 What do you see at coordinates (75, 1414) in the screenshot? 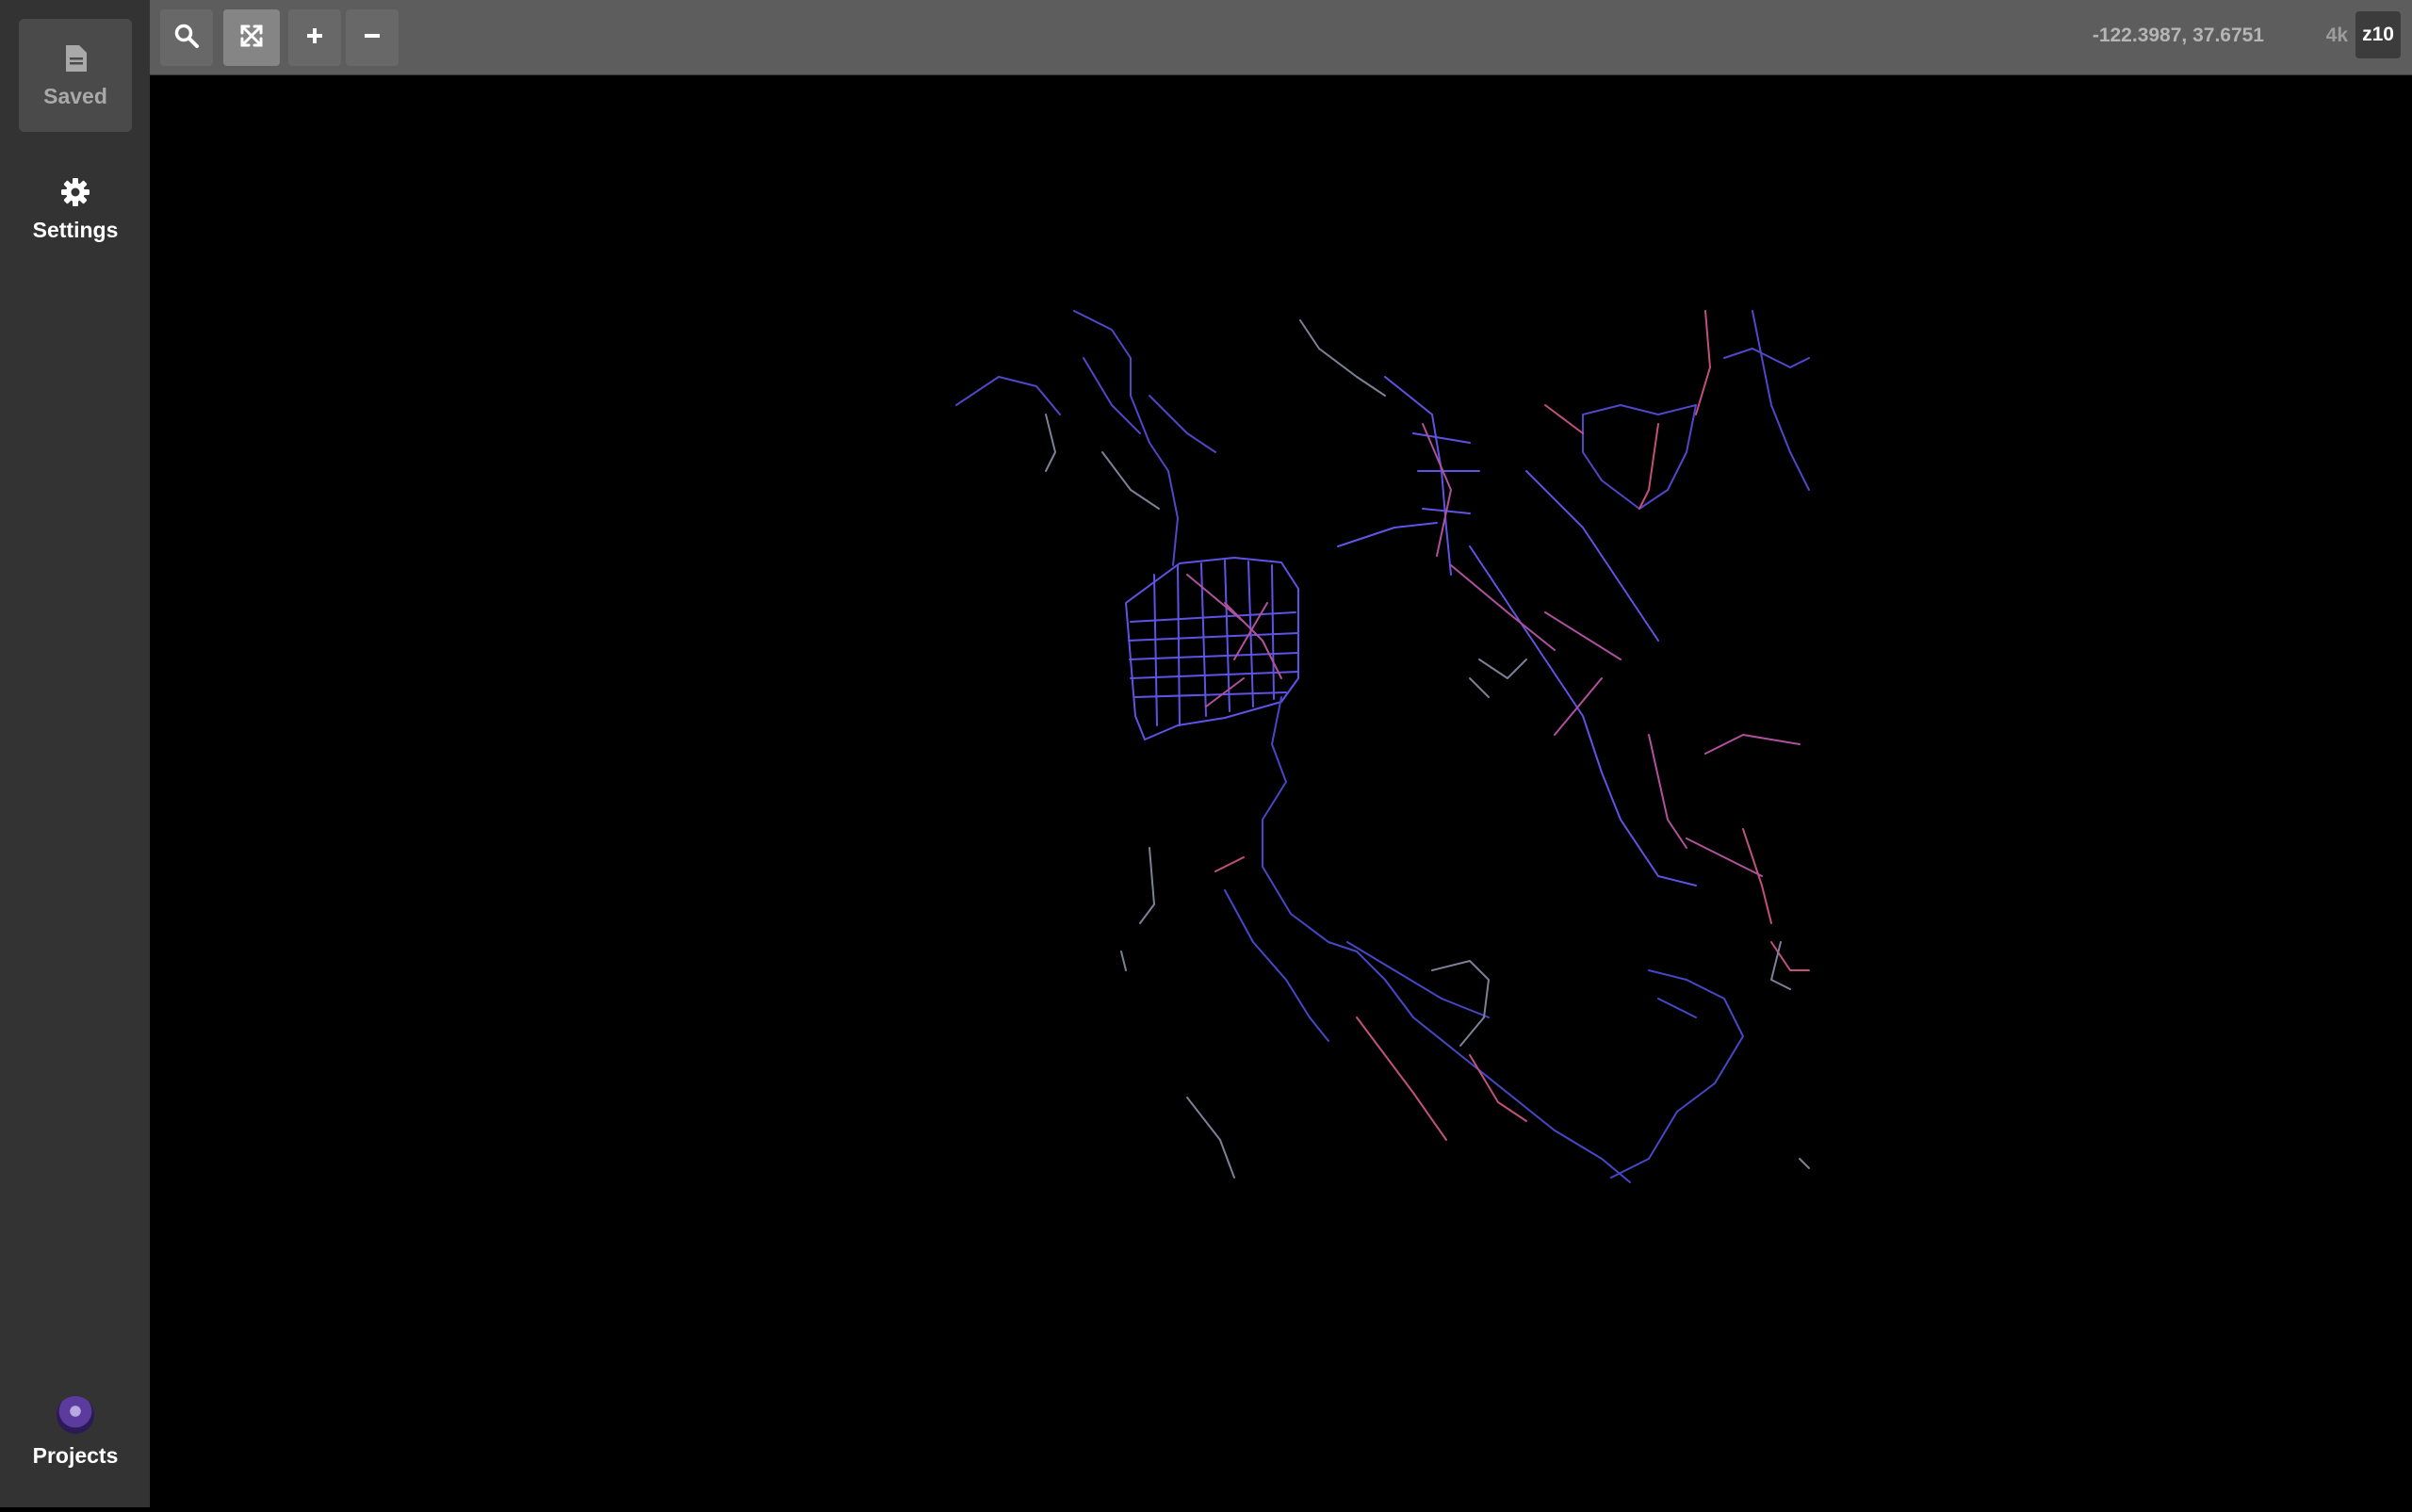
I see `avatar` at bounding box center [75, 1414].